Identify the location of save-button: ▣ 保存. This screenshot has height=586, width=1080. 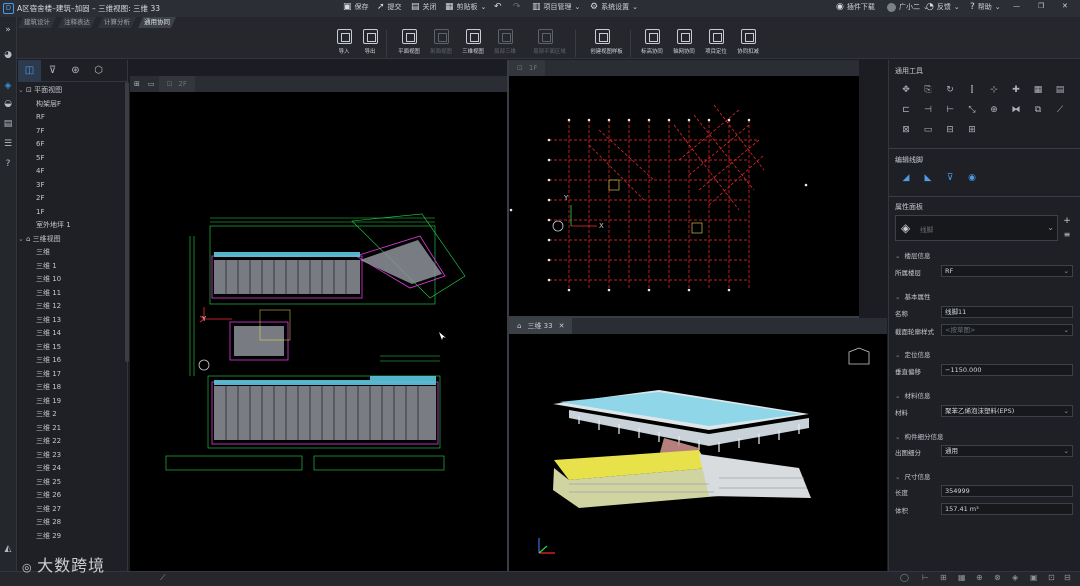
(356, 7).